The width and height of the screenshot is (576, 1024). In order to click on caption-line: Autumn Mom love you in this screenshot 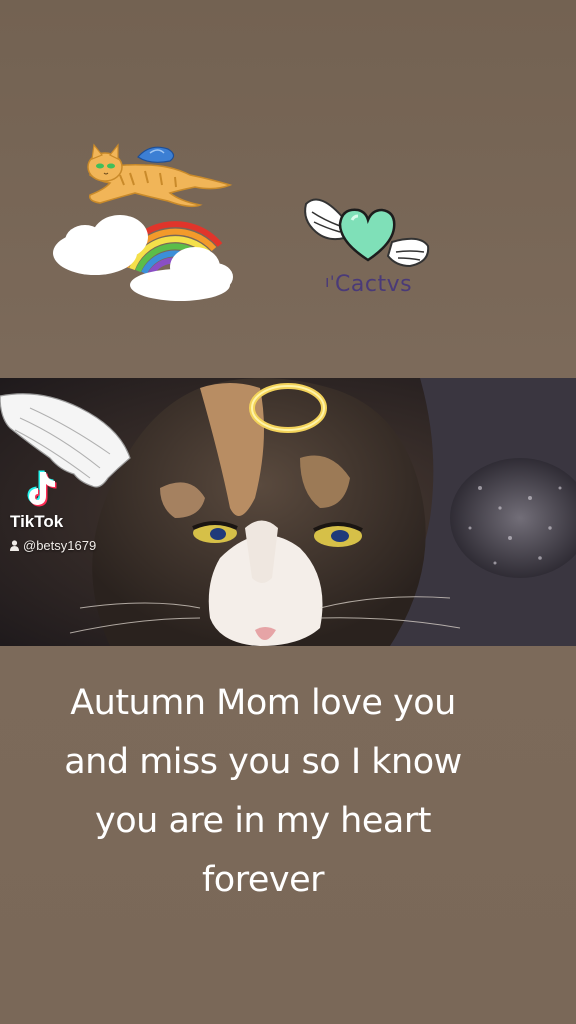, I will do `click(263, 703)`.